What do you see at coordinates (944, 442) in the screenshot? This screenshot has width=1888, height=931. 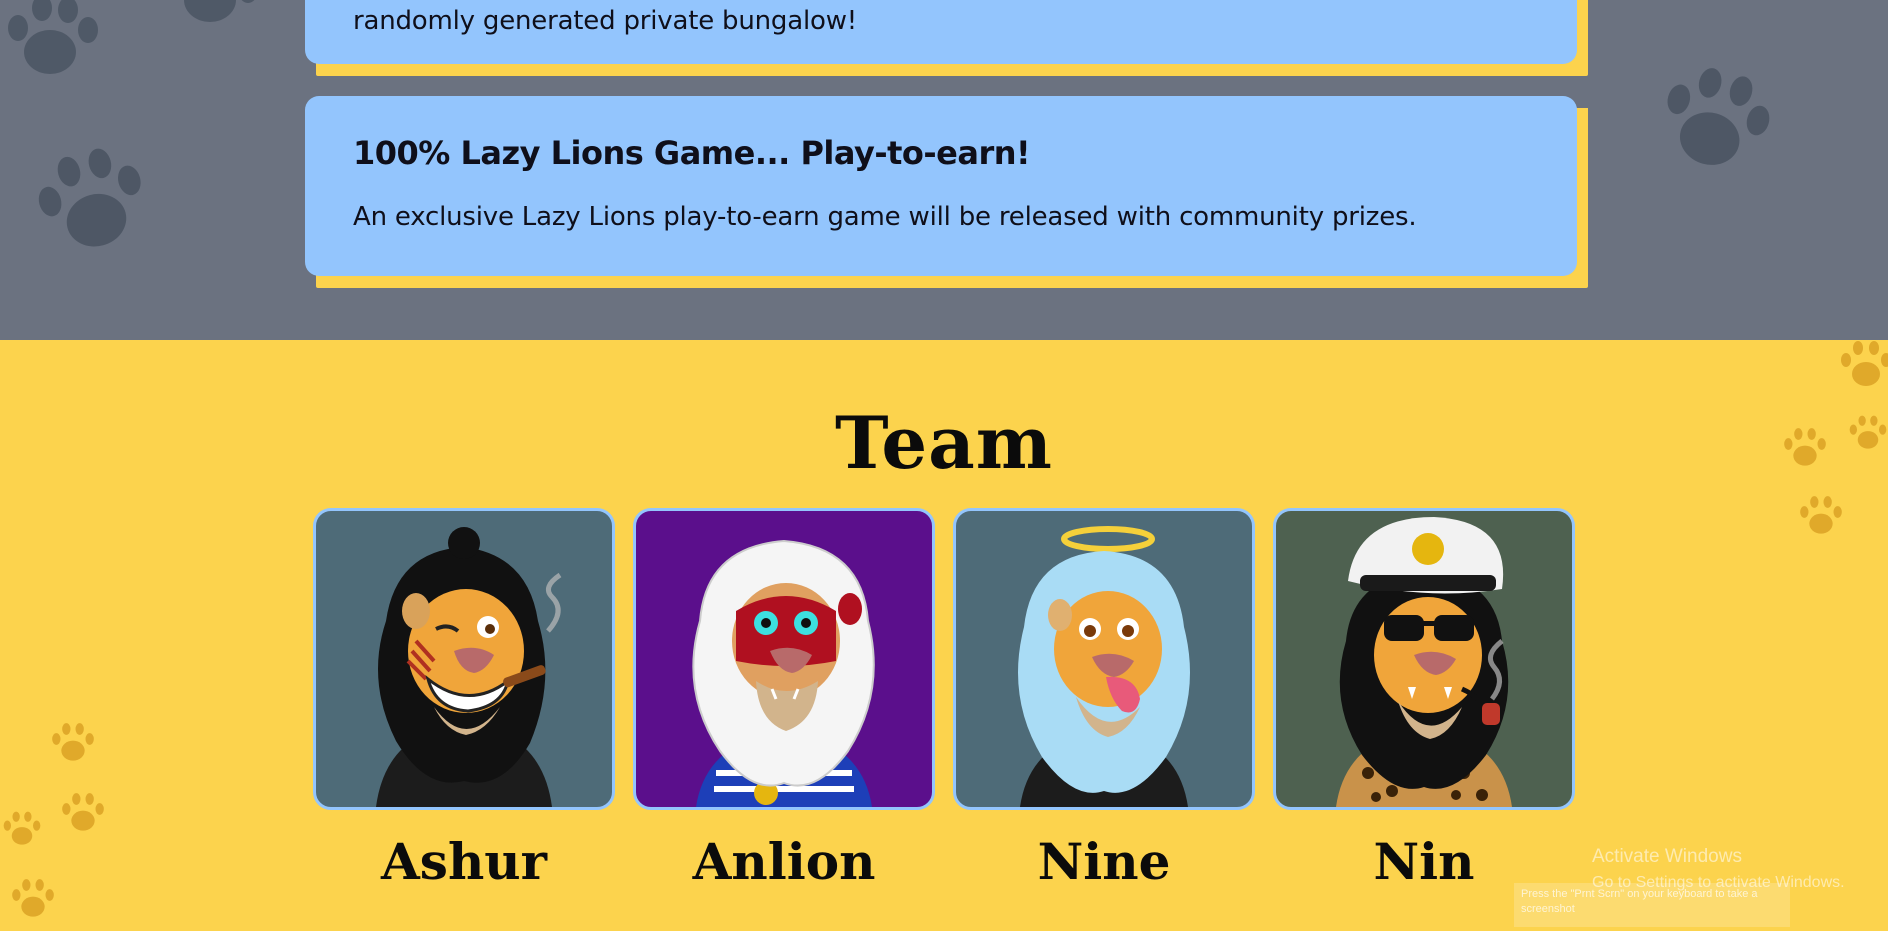 I see `team-heading: Team` at bounding box center [944, 442].